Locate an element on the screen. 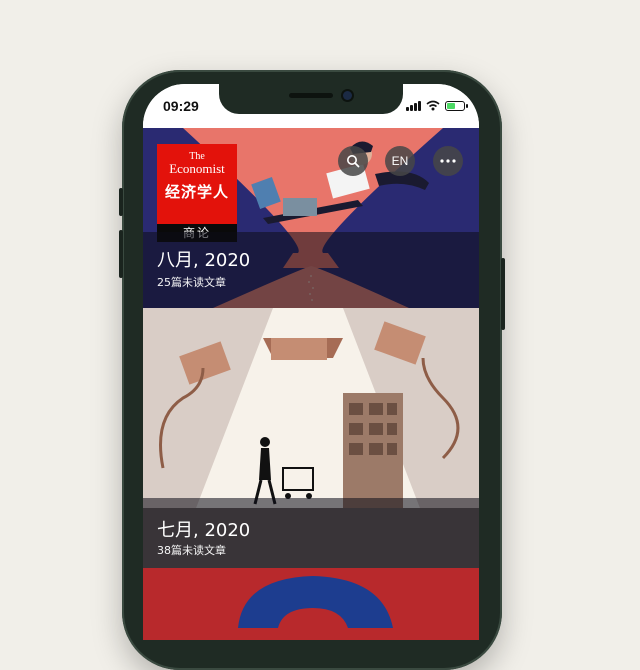 The image size is (640, 670). more-button is located at coordinates (448, 161).